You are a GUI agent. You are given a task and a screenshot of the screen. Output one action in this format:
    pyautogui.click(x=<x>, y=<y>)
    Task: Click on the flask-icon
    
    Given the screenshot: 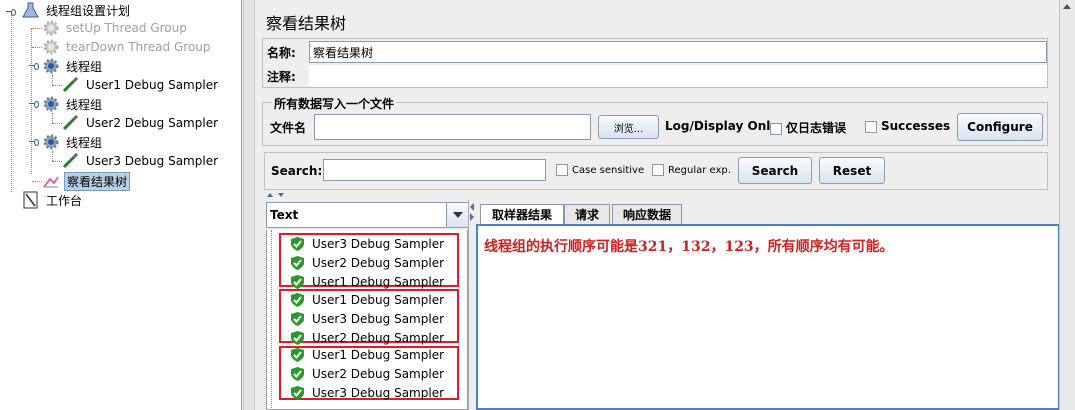 What is the action you would take?
    pyautogui.click(x=30, y=10)
    